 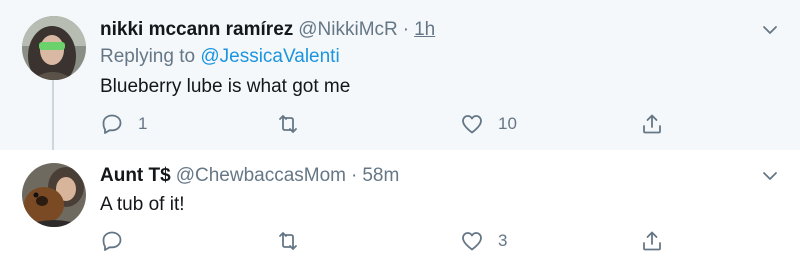 What do you see at coordinates (143, 123) in the screenshot?
I see `reply-count: 1` at bounding box center [143, 123].